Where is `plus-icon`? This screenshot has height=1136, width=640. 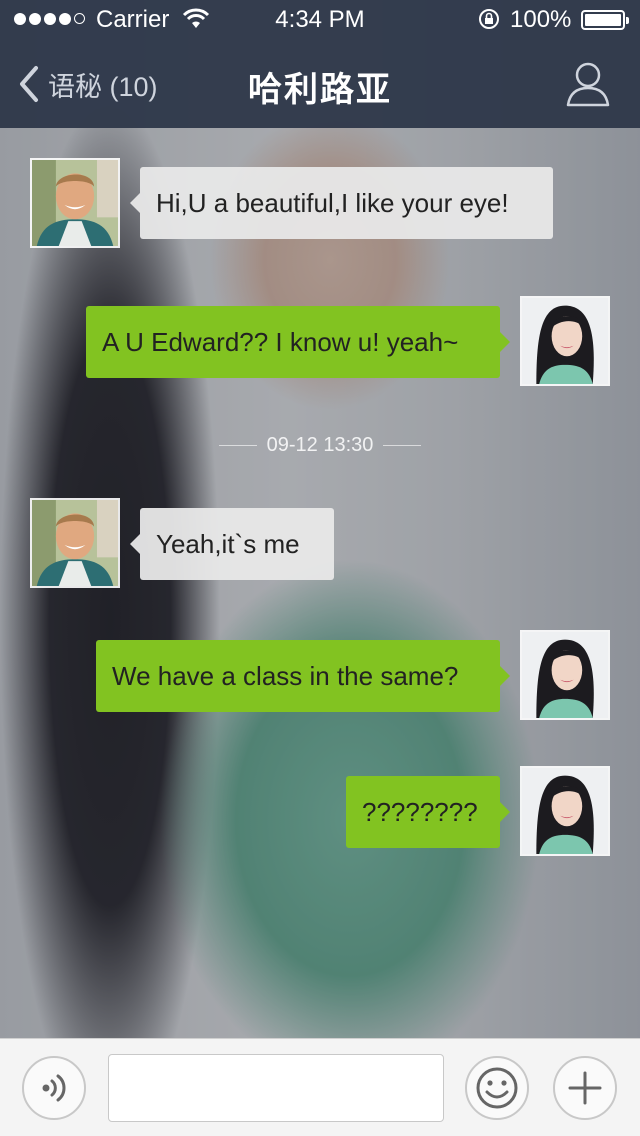 plus-icon is located at coordinates (585, 1088).